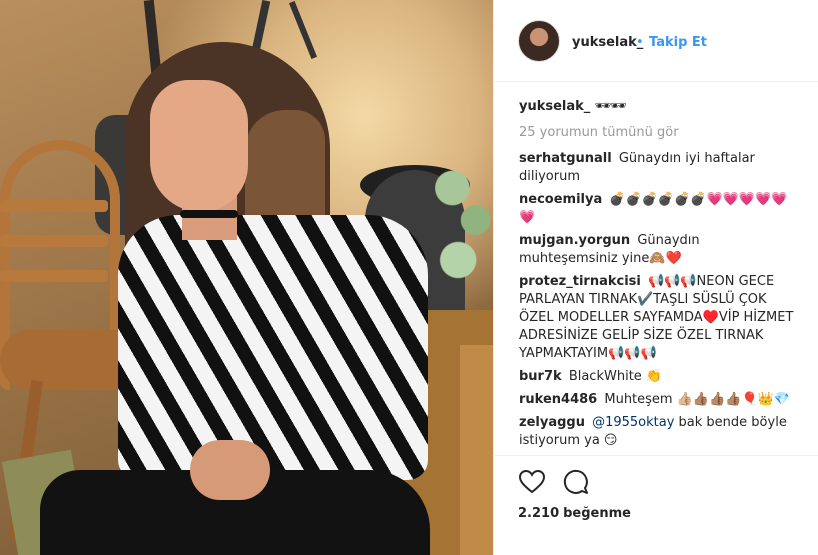 This screenshot has width=818, height=555. I want to click on post-header: yukselak_ • Takip Et, so click(656, 41).